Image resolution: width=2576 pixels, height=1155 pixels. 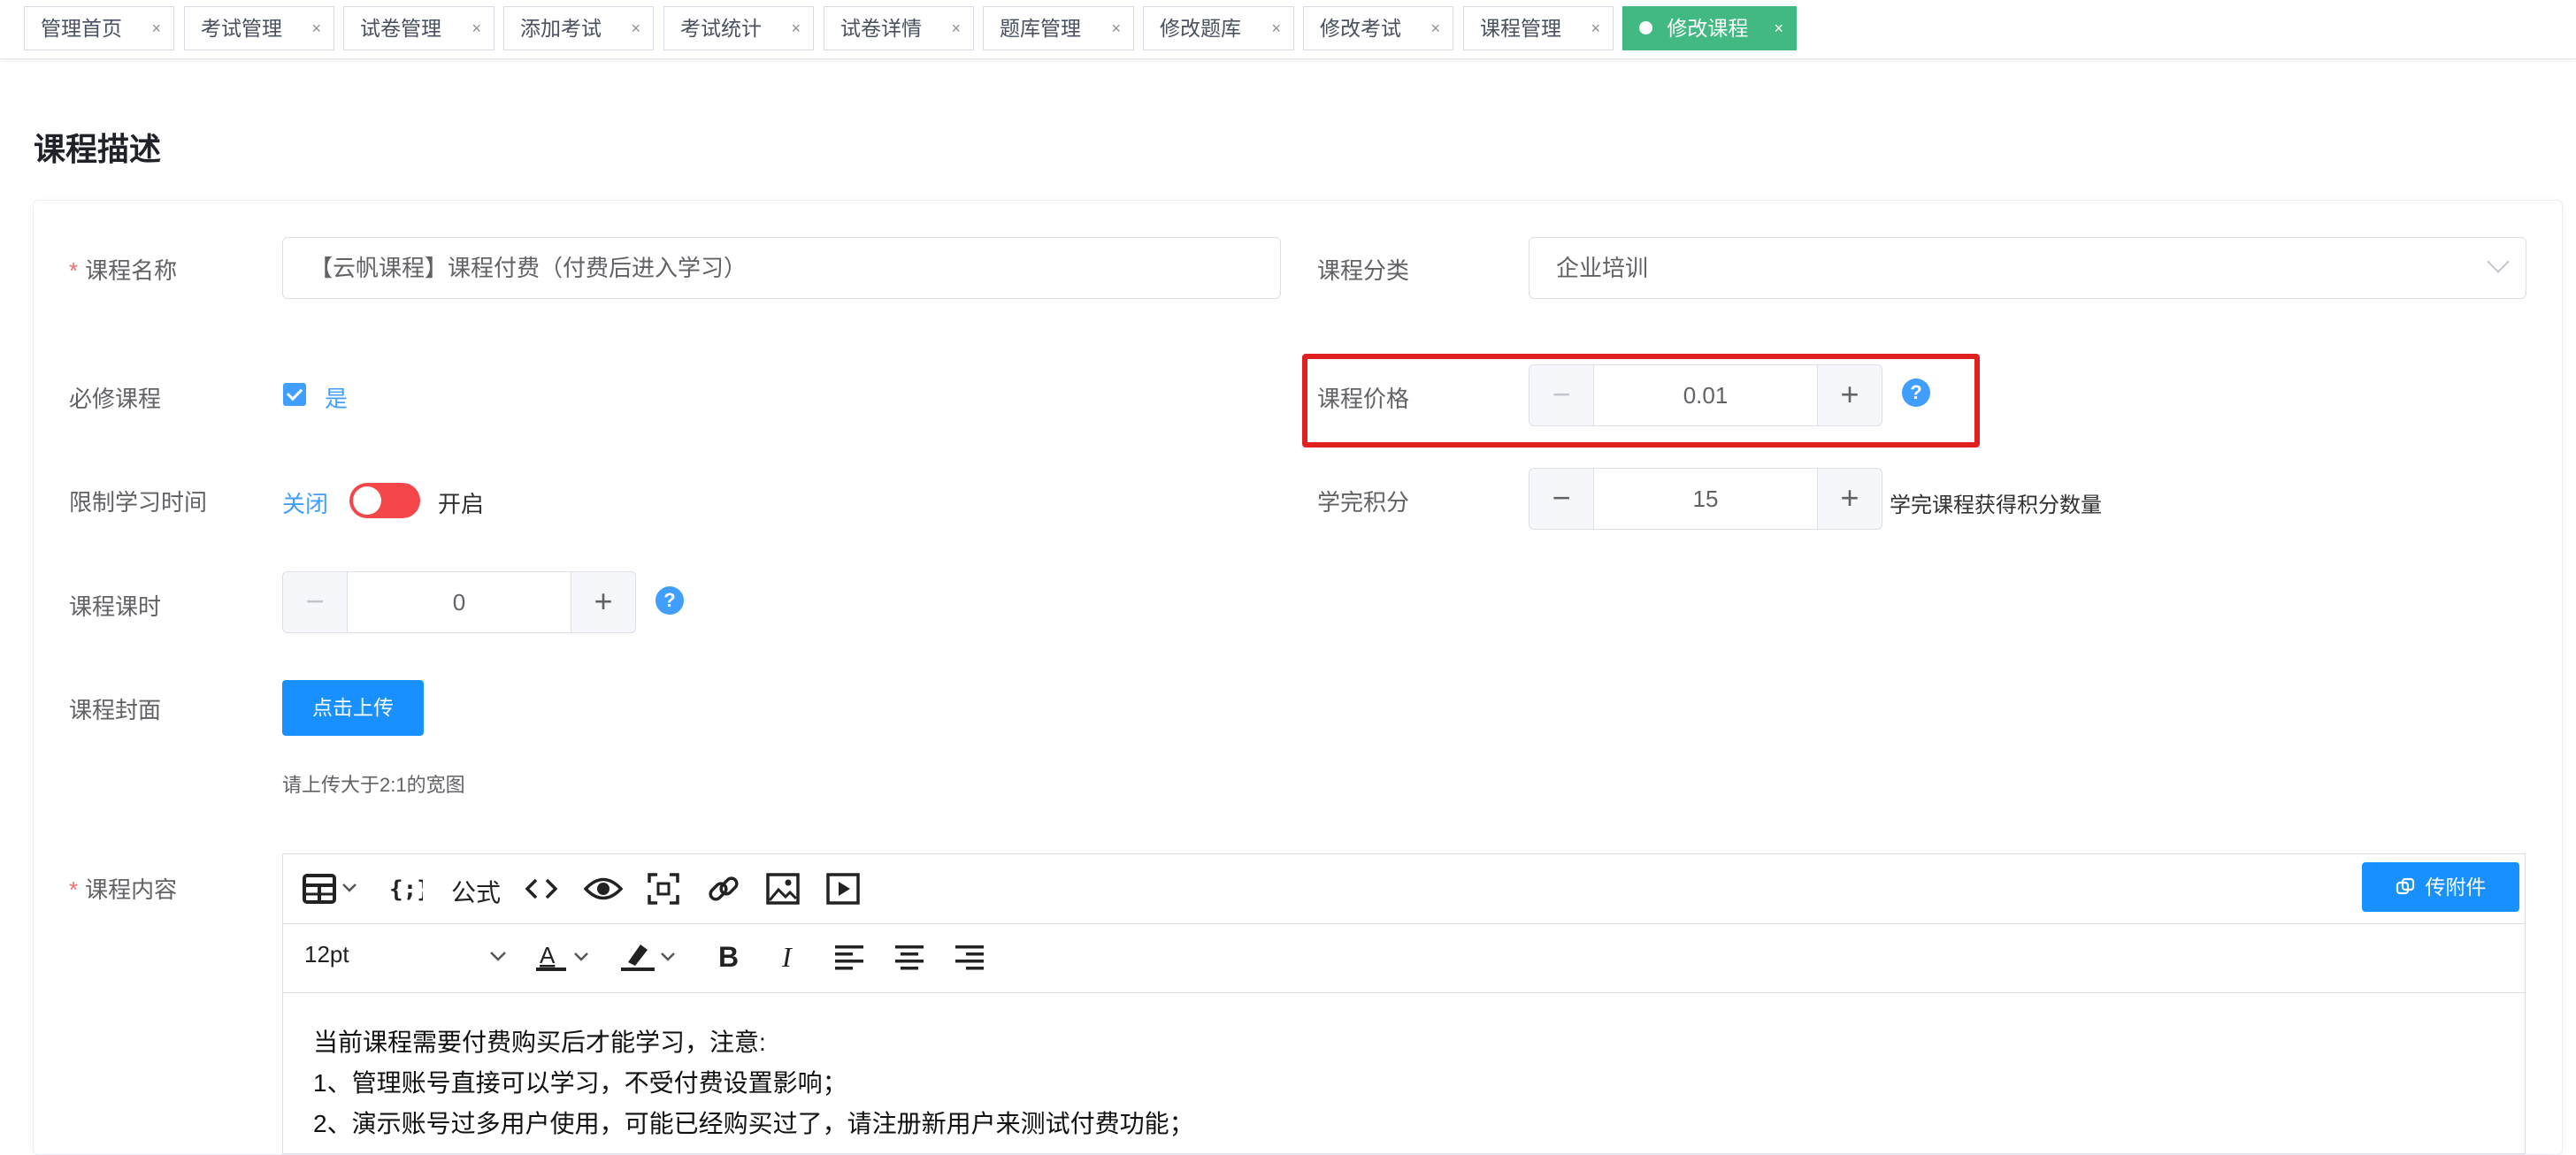 What do you see at coordinates (723, 892) in the screenshot?
I see `link-icon` at bounding box center [723, 892].